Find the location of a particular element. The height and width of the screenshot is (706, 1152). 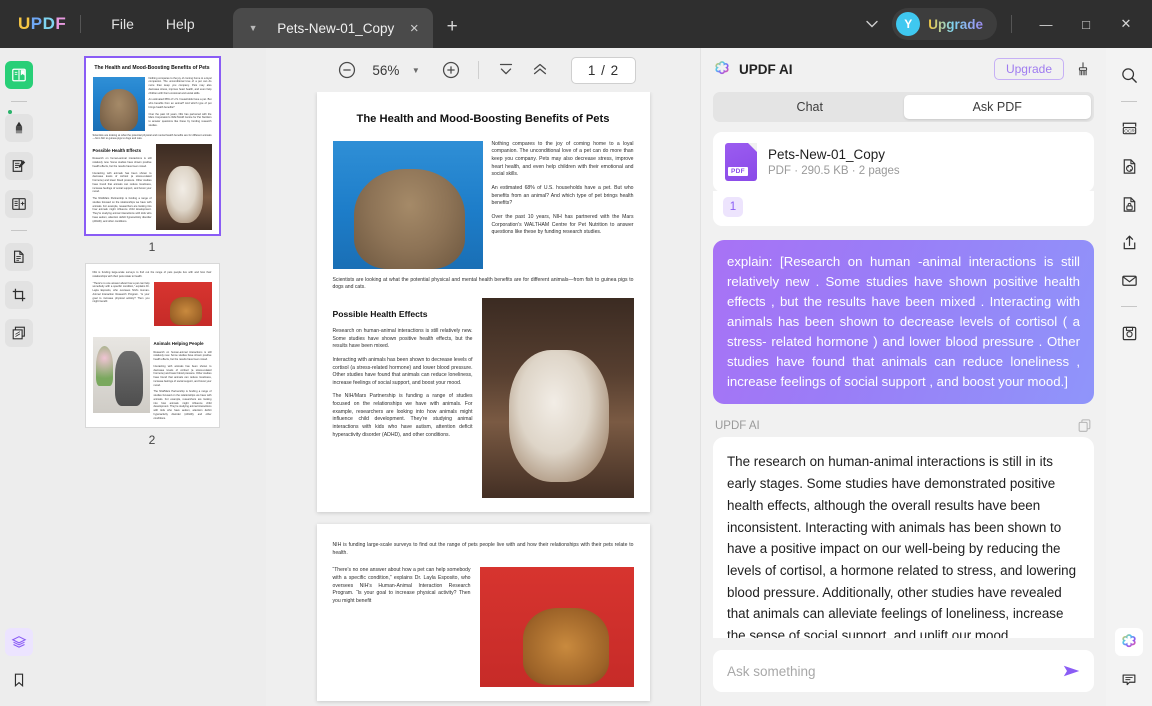

grey-cat-photo-thumb is located at coordinates (121, 375).